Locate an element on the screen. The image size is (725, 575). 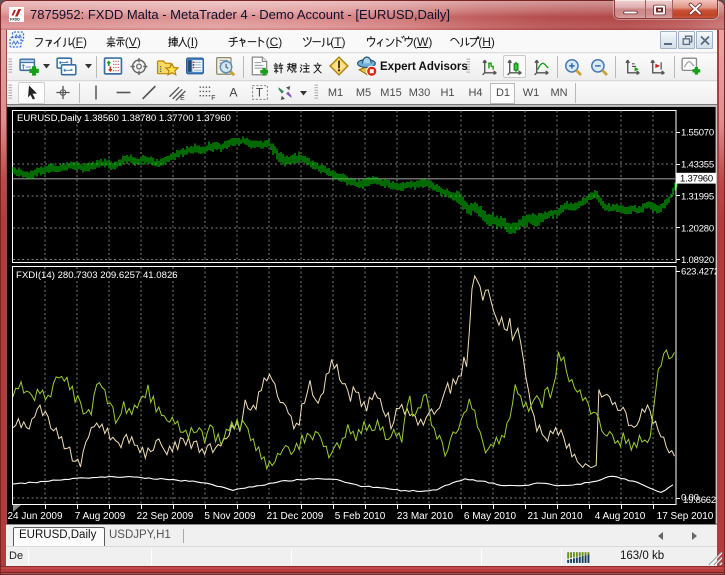
svg-text: 21 Dec 2009 is located at coordinates (295, 516).